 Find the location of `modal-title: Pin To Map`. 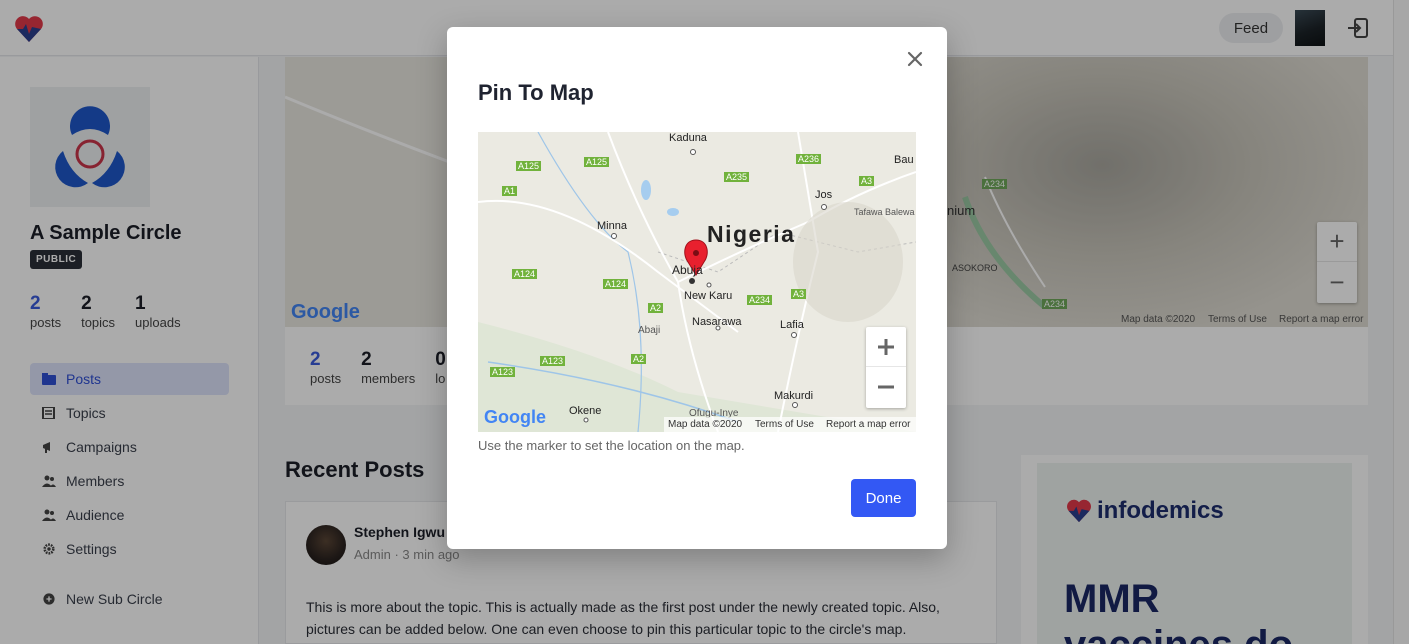

modal-title: Pin To Map is located at coordinates (536, 92).